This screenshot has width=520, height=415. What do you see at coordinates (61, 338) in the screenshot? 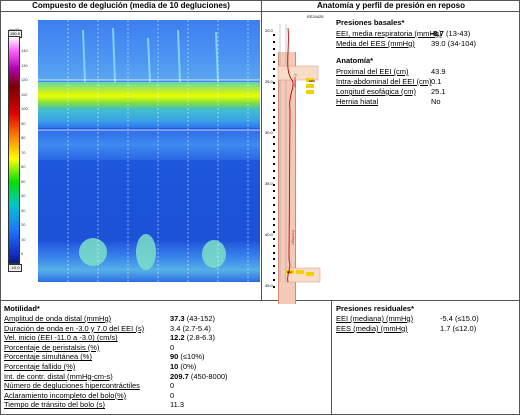
I see `motility-row-label: Vel. inicio (EEI -11.0 a -3.0) (cm/s)` at bounding box center [61, 338].